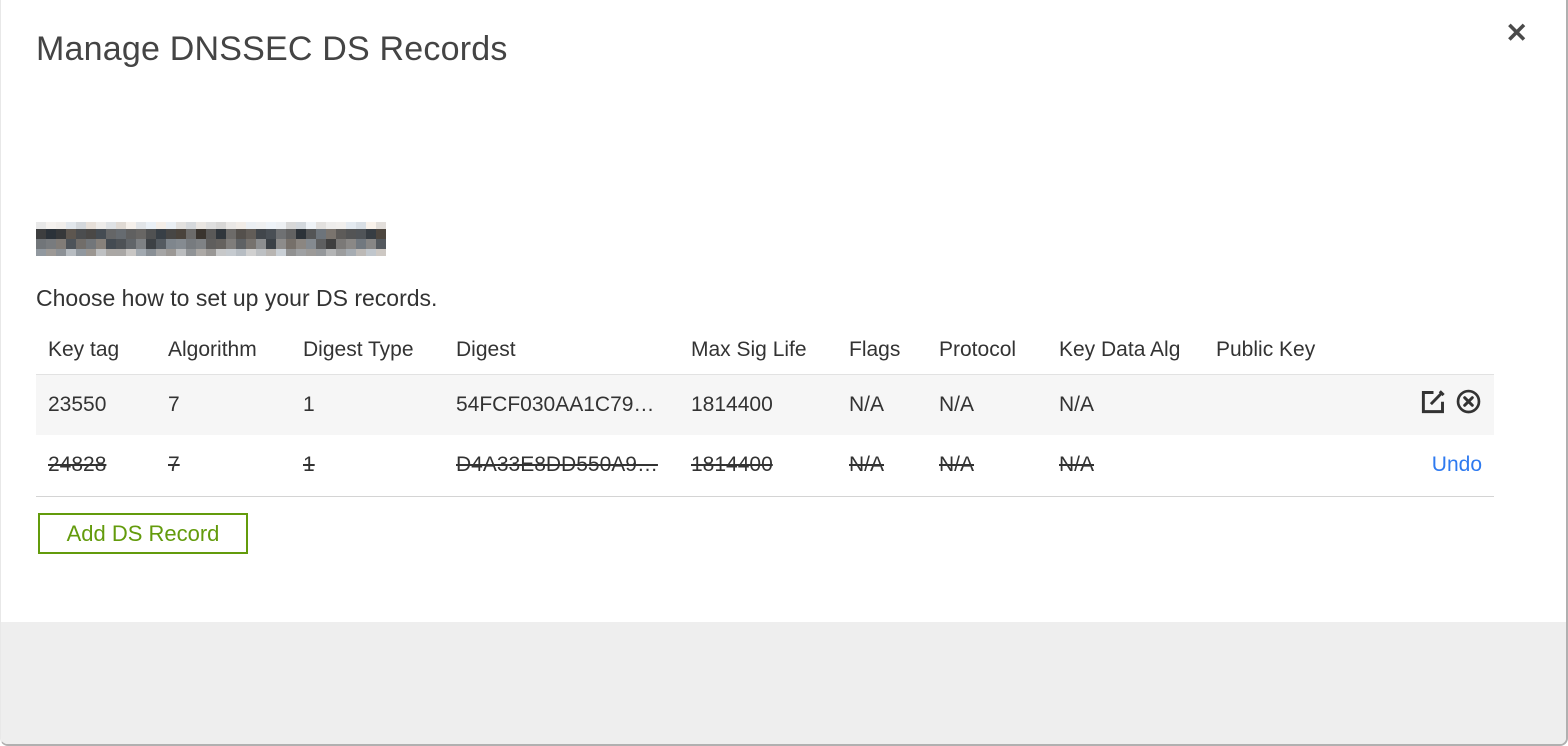 The width and height of the screenshot is (1568, 746). Describe the element at coordinates (1444, 350) in the screenshot. I see `col-header-actions` at that location.